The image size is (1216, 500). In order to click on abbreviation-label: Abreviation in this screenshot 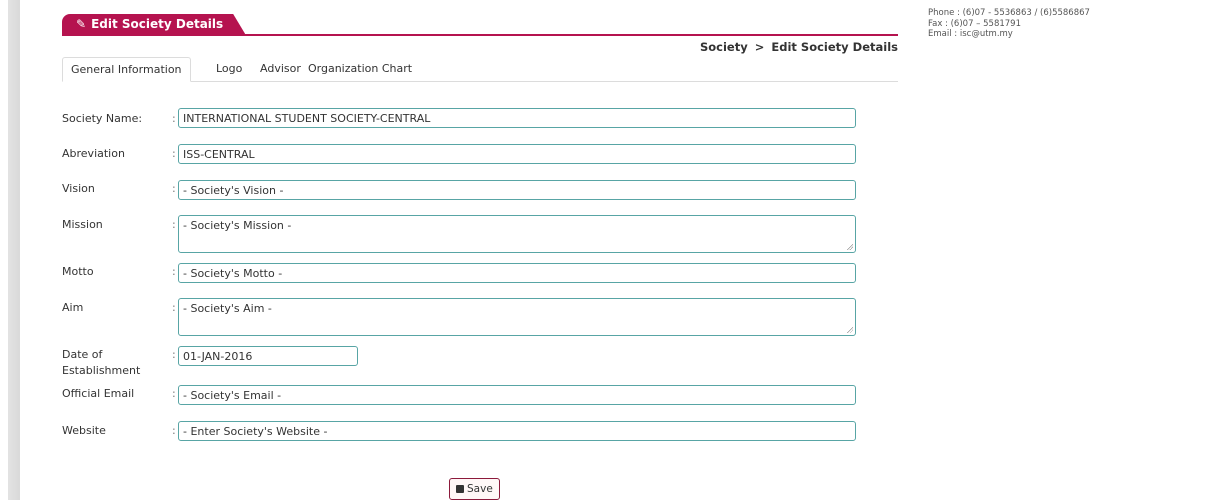, I will do `click(93, 153)`.